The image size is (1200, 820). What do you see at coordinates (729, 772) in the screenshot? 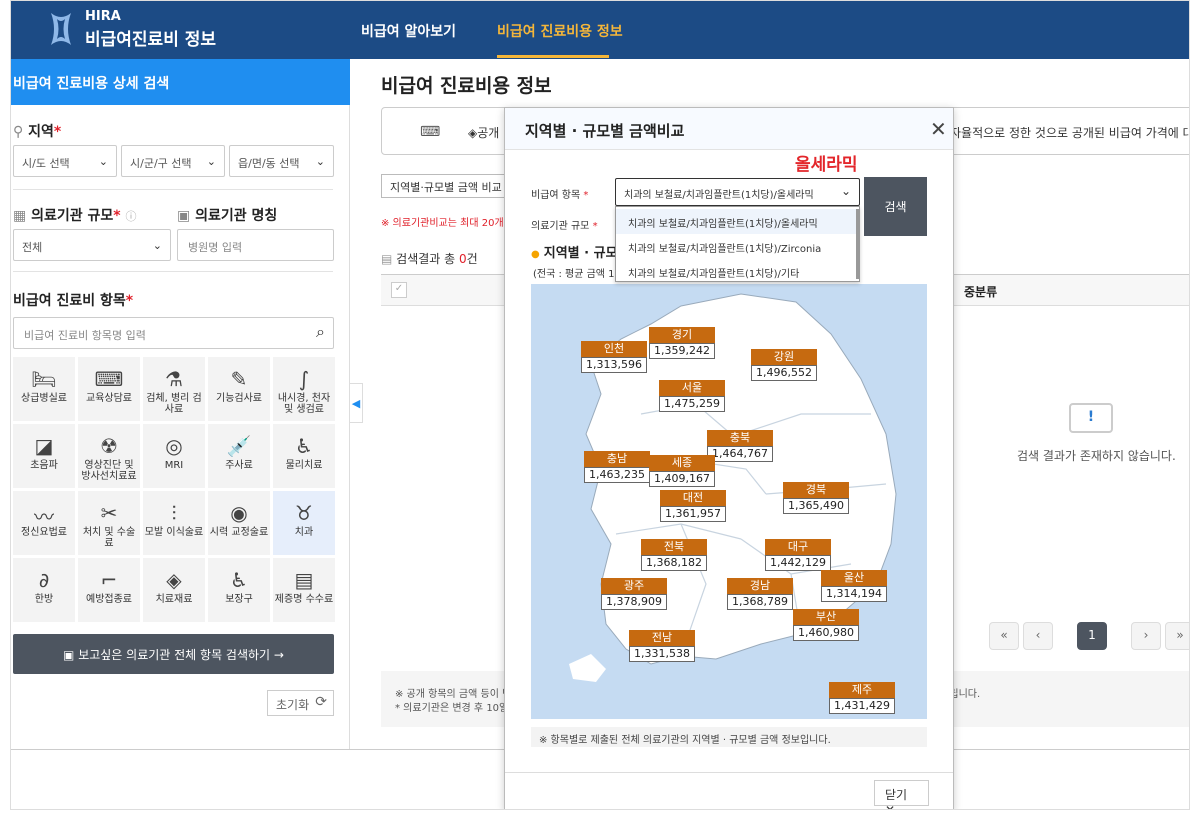
I see `divider` at bounding box center [729, 772].